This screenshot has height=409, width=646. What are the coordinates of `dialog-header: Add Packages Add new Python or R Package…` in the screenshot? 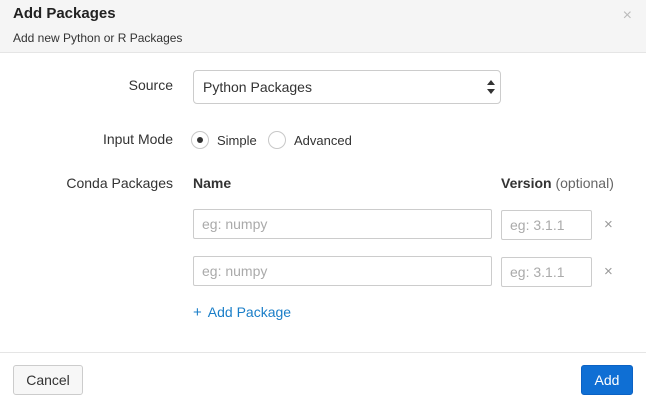 It's located at (323, 26).